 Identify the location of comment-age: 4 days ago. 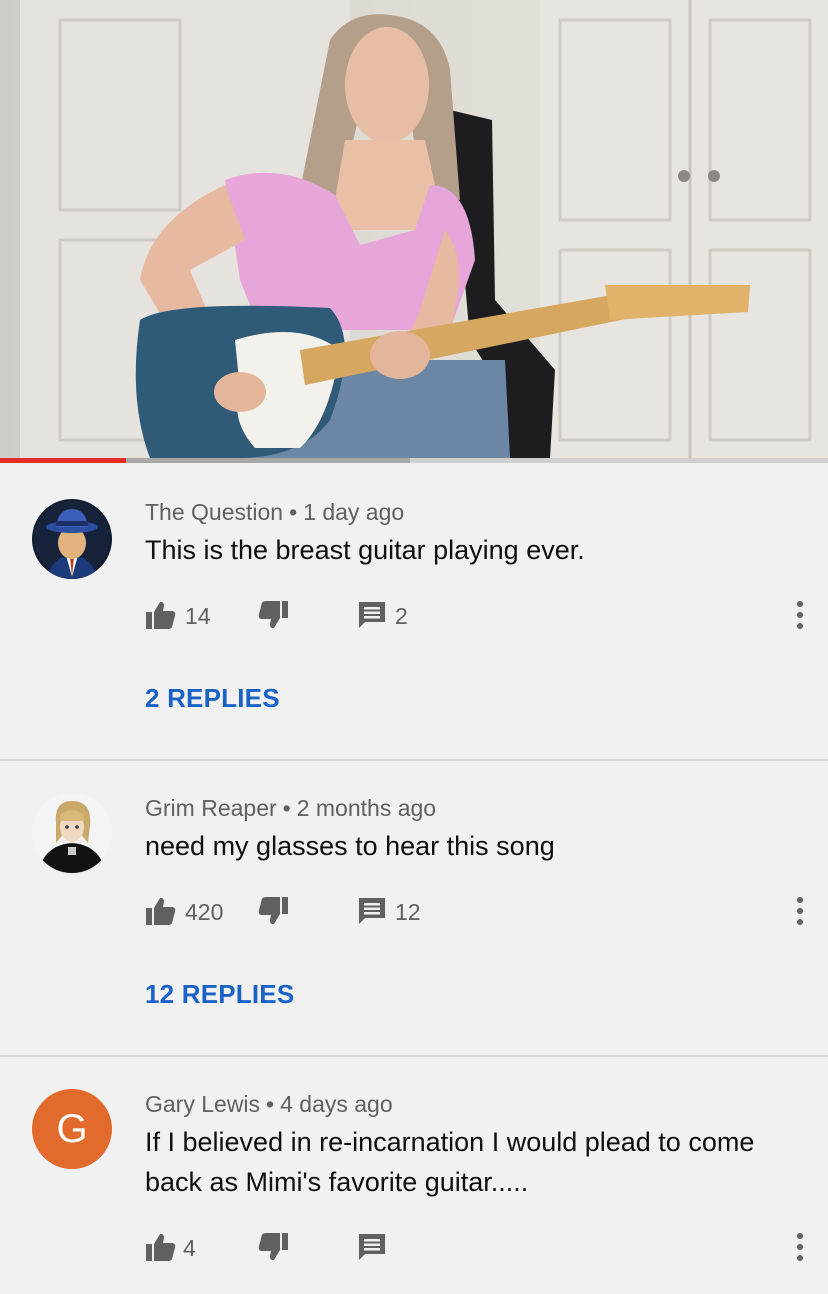
(336, 1104).